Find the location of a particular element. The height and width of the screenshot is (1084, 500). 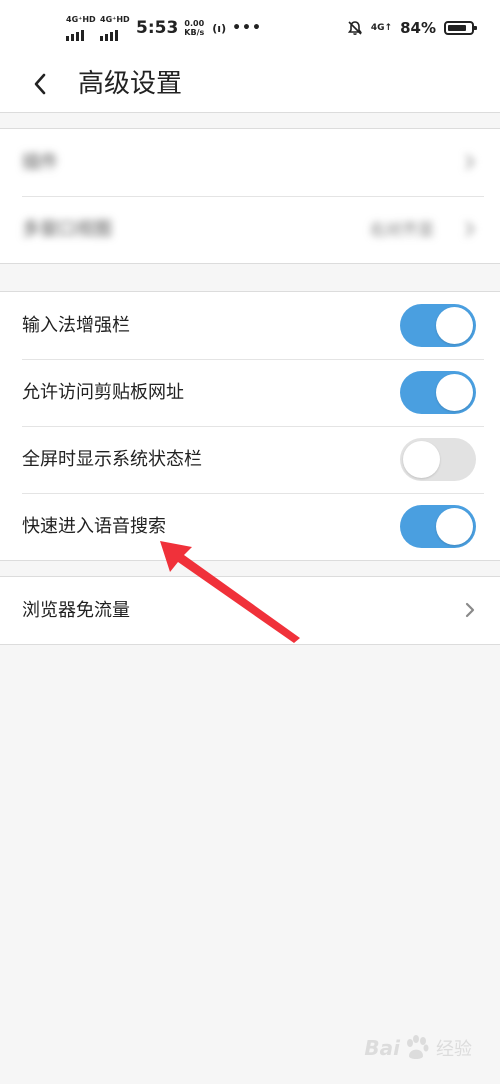

settings-group-traffic: 浏览器免流量 is located at coordinates (250, 610).